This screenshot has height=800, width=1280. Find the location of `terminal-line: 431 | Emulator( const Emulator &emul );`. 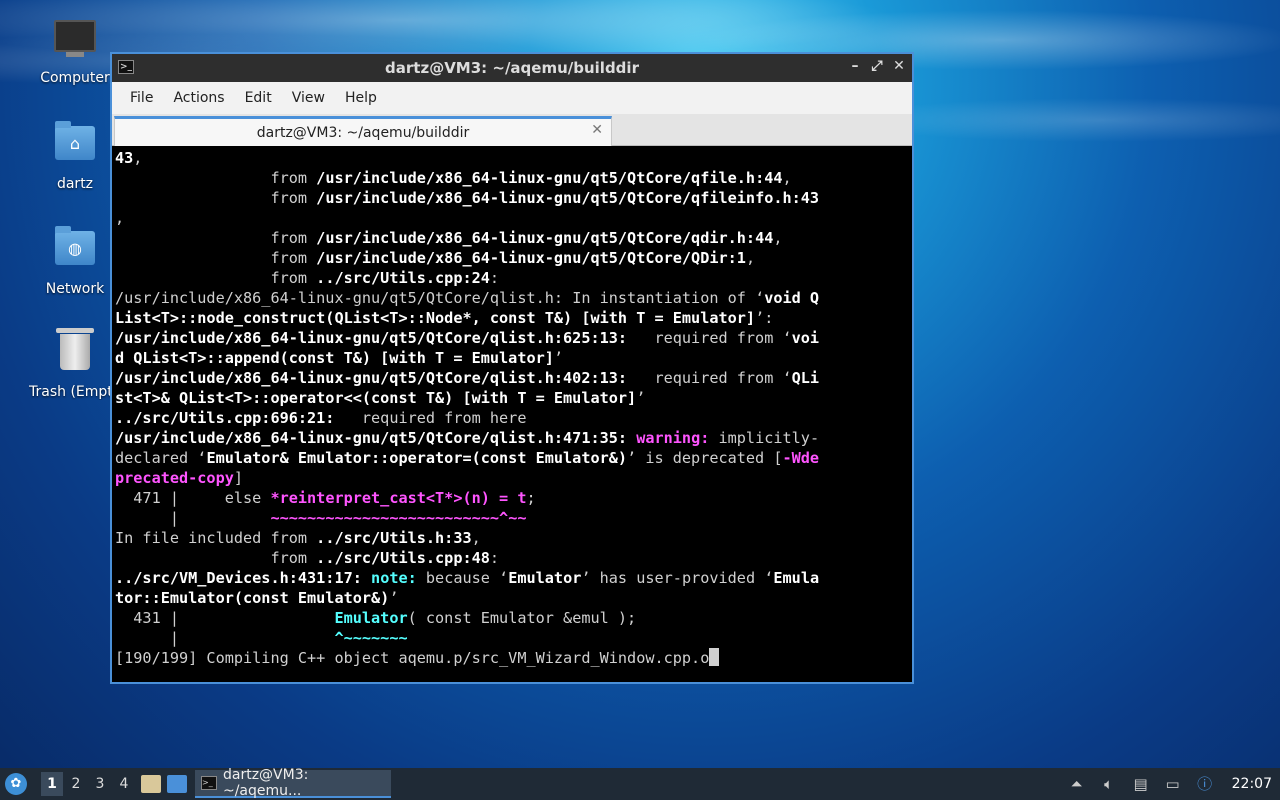

terminal-line: 431 | Emulator( const Emulator &emul ); is located at coordinates (513, 618).